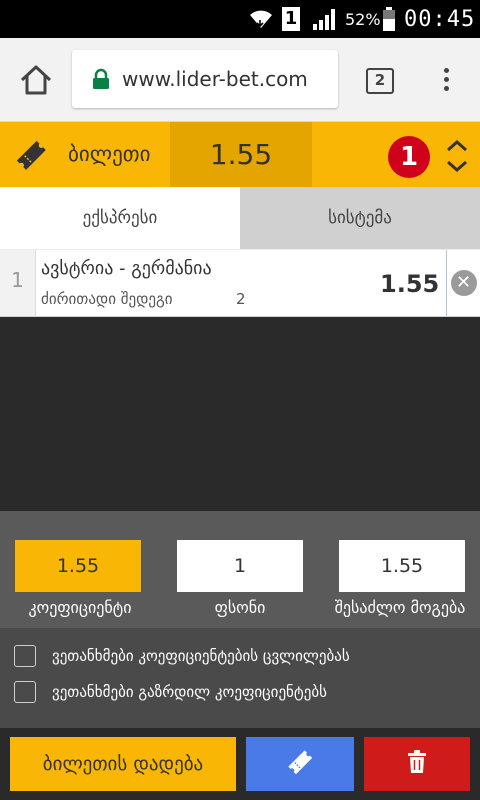 The image size is (480, 800). What do you see at coordinates (240, 566) in the screenshot?
I see `stake-input: 1` at bounding box center [240, 566].